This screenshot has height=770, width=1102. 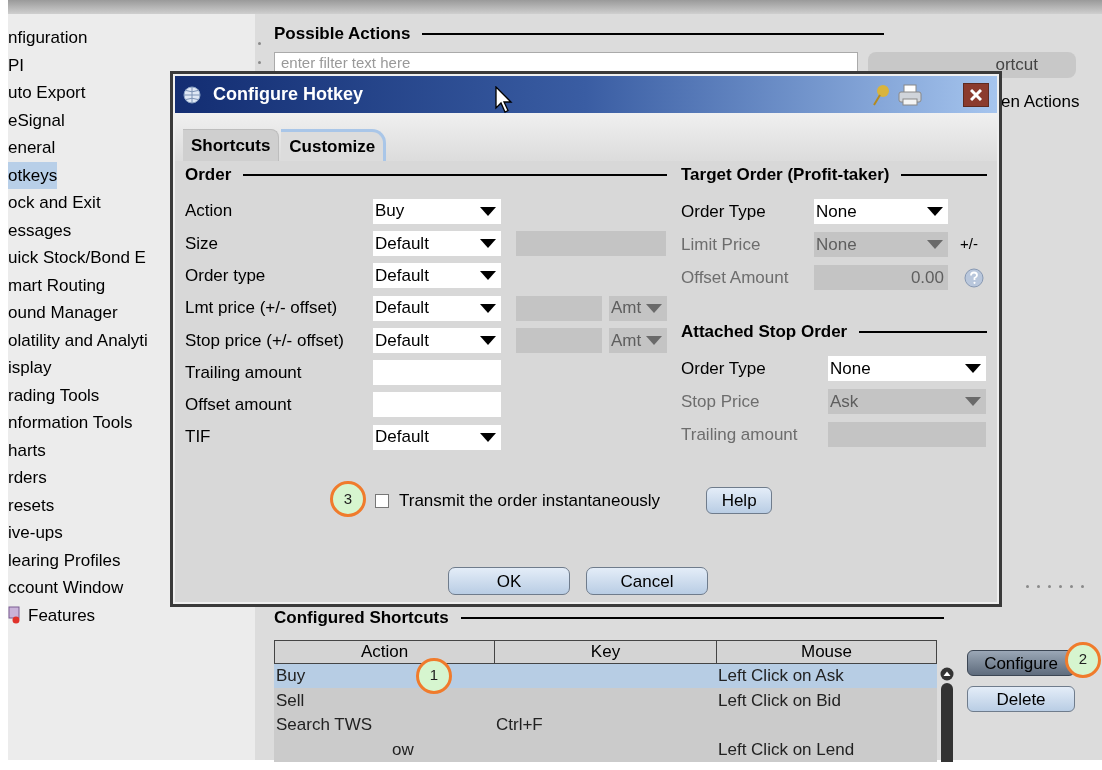 What do you see at coordinates (16, 65) in the screenshot?
I see `sidebar-item: PI` at bounding box center [16, 65].